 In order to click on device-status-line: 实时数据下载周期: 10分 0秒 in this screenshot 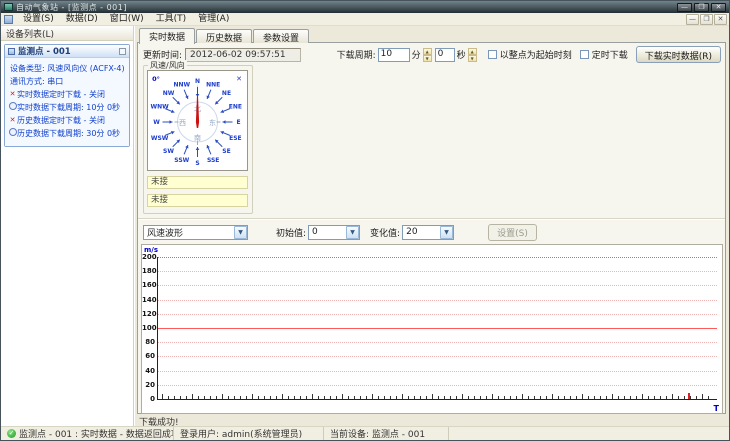, I will do `click(67, 107)`.